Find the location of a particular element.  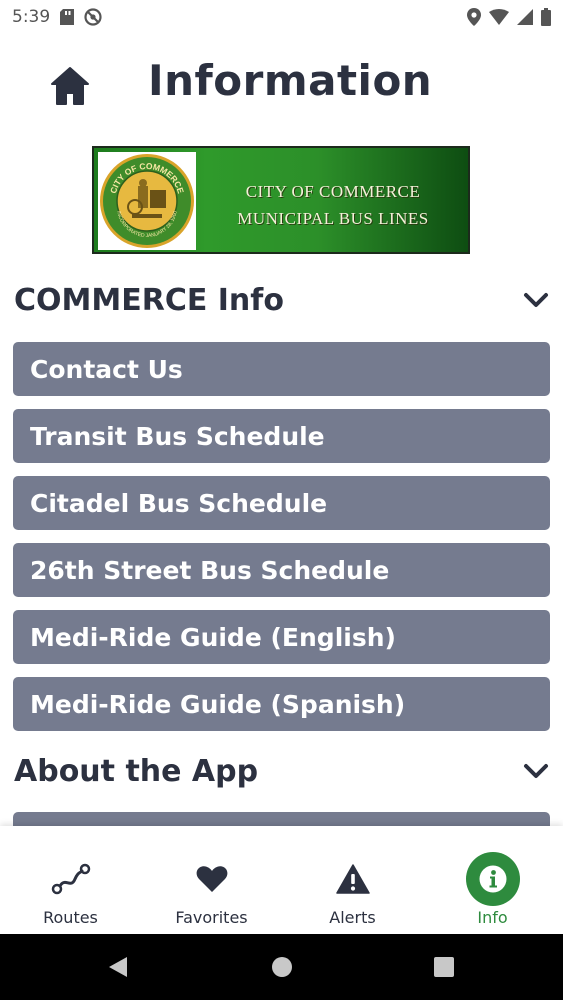

no-disturb-icon is located at coordinates (93, 17).